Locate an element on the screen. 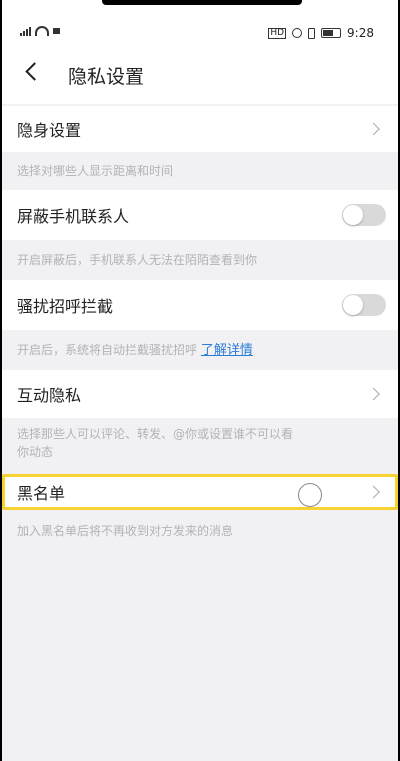  message-icon is located at coordinates (56, 31).